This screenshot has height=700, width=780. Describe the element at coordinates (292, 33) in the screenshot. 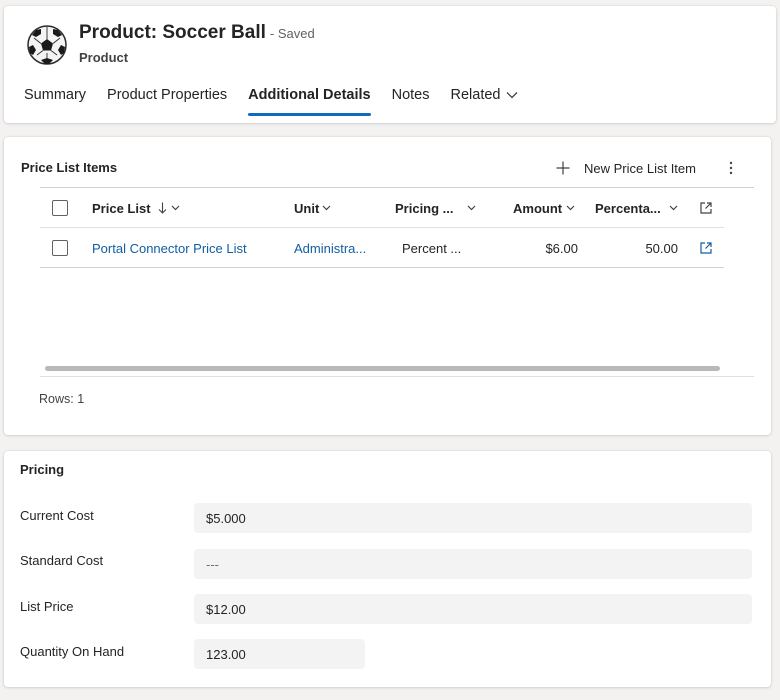

I see `save-status: - Saved` at that location.